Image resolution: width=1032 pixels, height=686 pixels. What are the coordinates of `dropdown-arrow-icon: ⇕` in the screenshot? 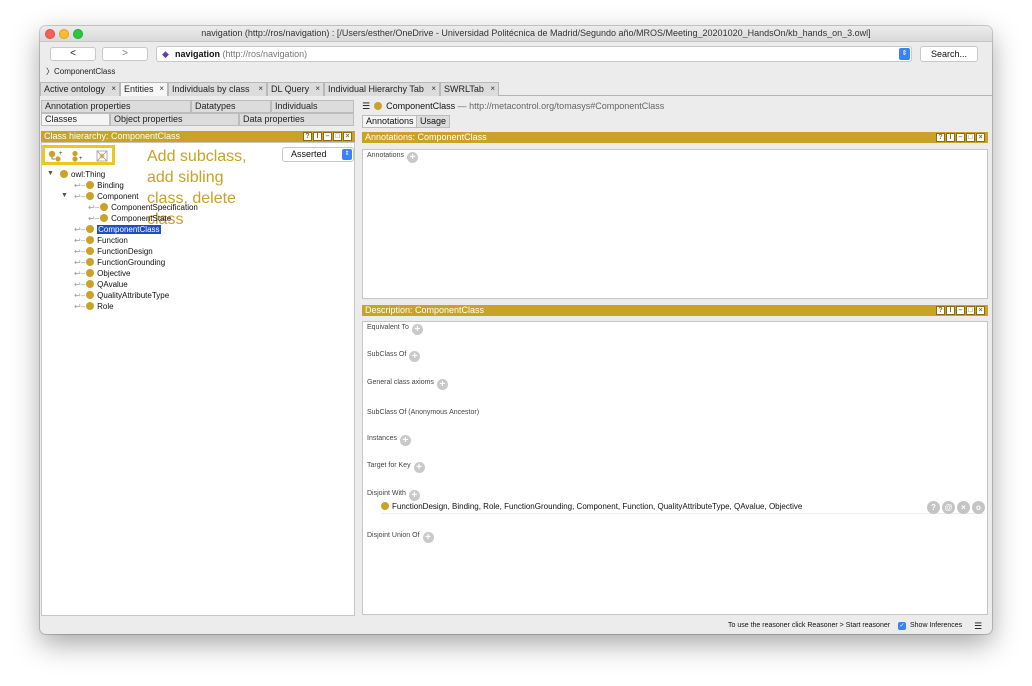 It's located at (904, 54).